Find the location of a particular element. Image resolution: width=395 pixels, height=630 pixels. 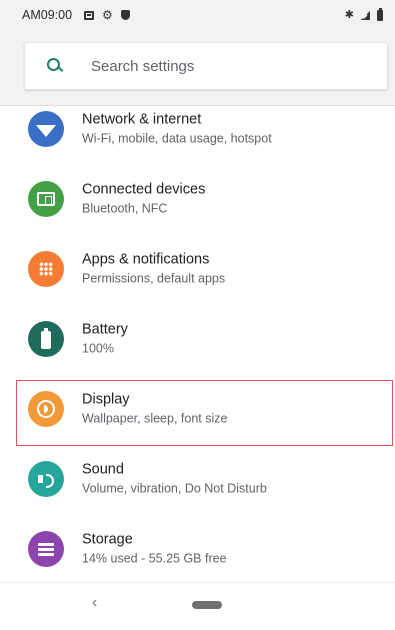

search-input: Search settings is located at coordinates (206, 66).